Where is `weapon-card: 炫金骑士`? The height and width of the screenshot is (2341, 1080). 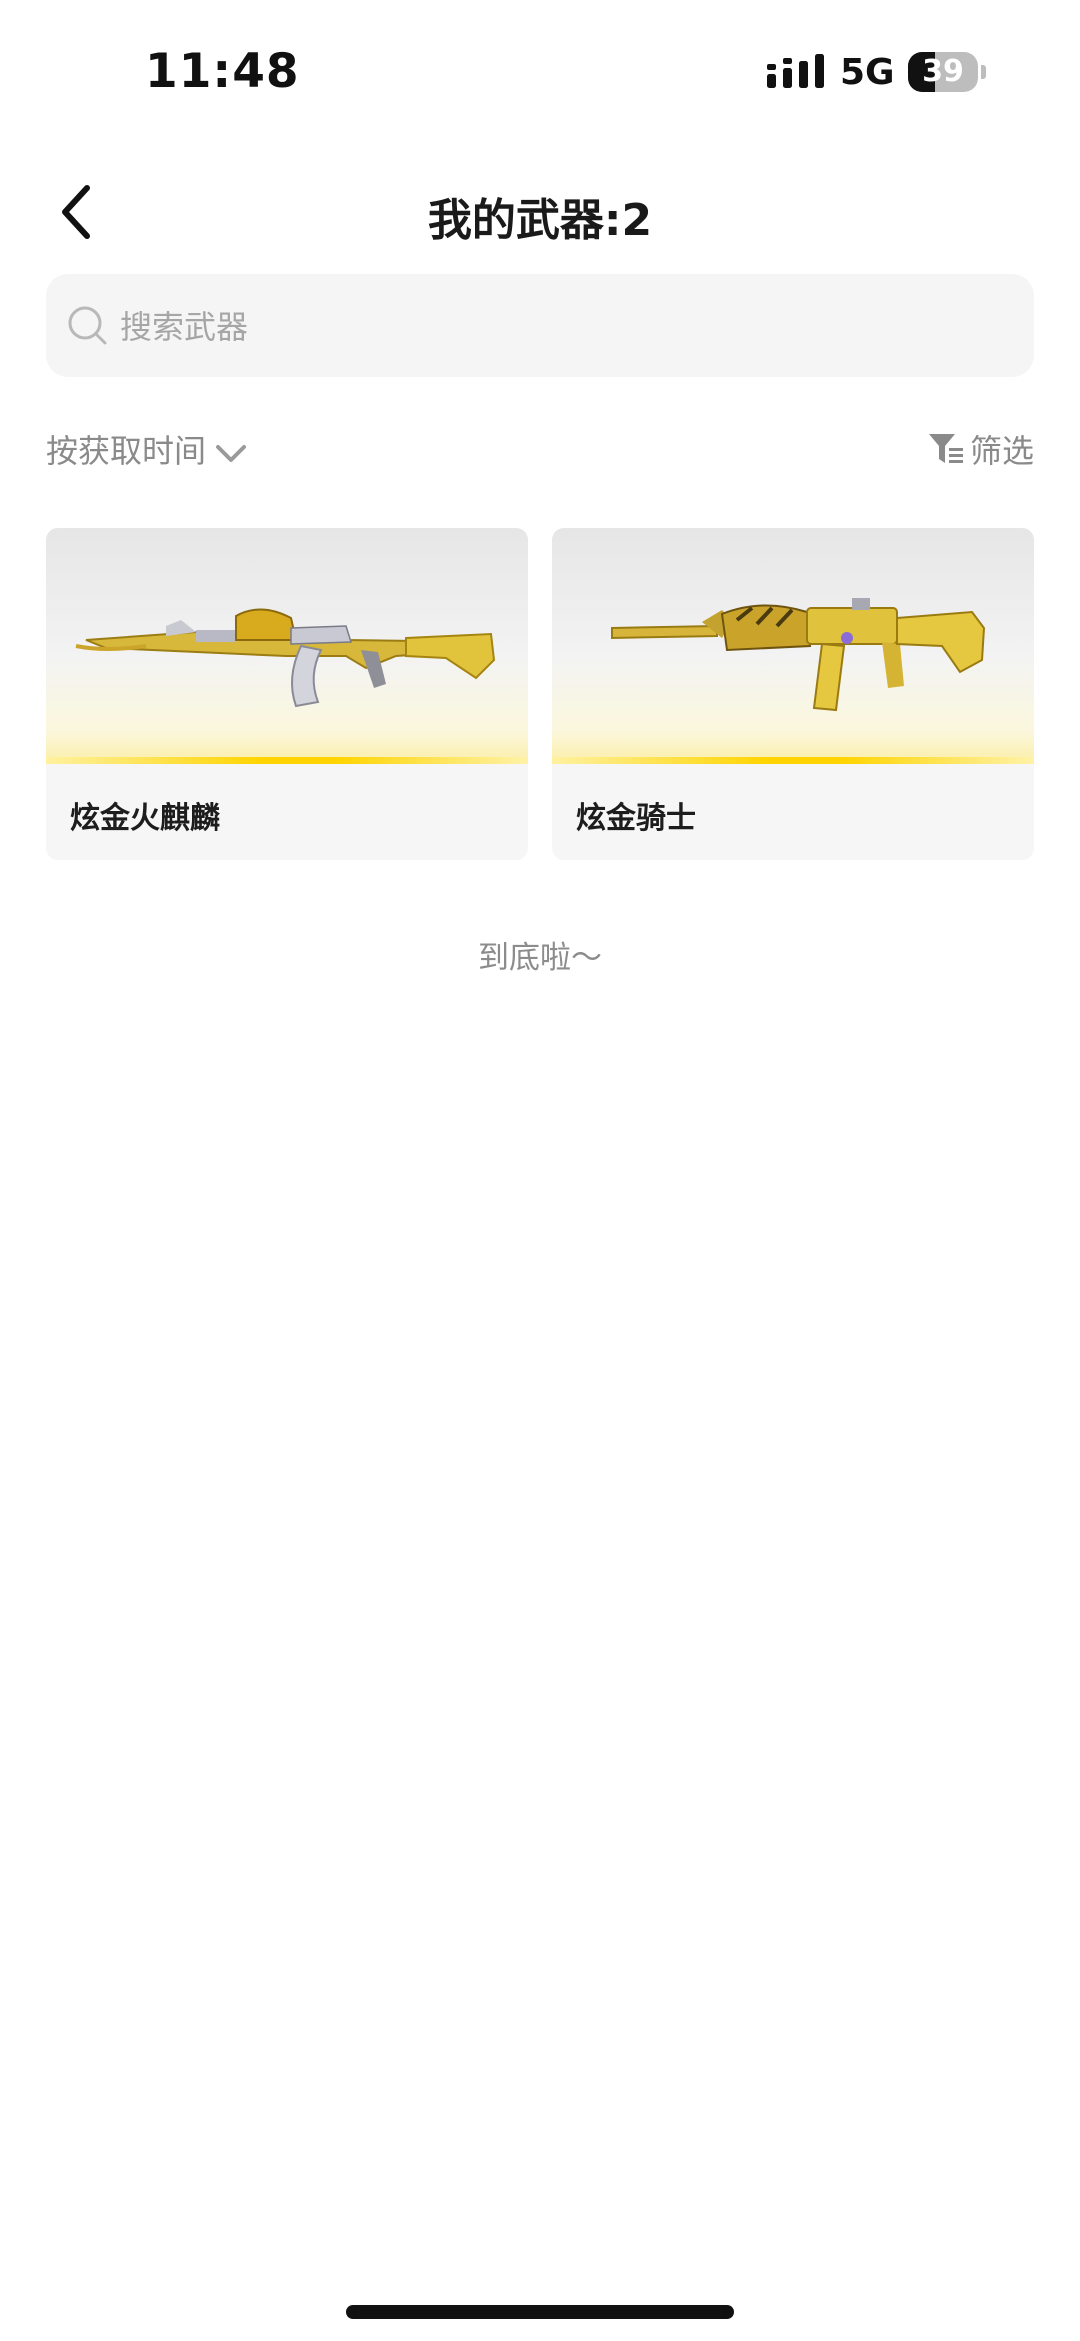
weapon-card: 炫金骑士 is located at coordinates (793, 694).